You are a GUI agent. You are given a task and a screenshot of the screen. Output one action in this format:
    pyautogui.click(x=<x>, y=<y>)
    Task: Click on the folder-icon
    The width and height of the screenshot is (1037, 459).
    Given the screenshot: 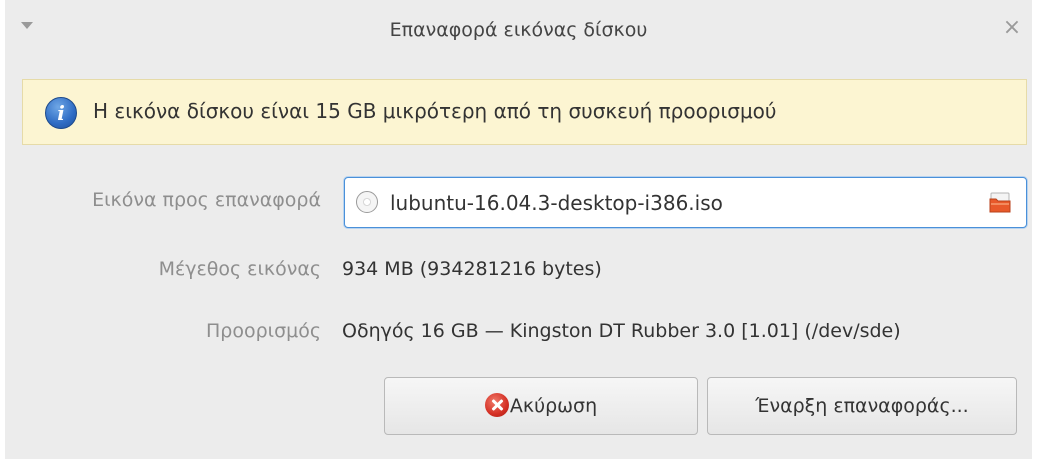 What is the action you would take?
    pyautogui.click(x=1000, y=202)
    